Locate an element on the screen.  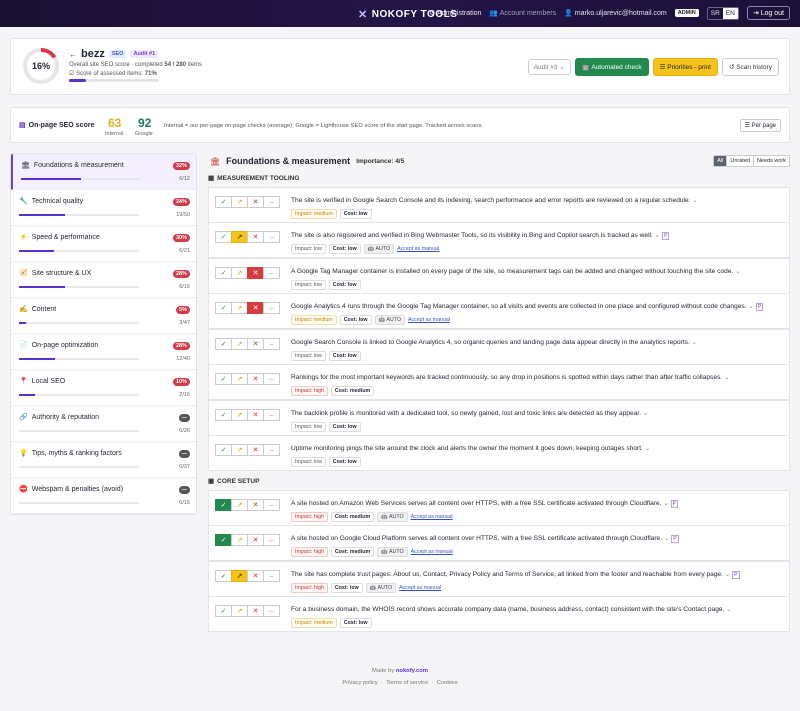
filter-needs-work: Needs work is located at coordinates (771, 161).